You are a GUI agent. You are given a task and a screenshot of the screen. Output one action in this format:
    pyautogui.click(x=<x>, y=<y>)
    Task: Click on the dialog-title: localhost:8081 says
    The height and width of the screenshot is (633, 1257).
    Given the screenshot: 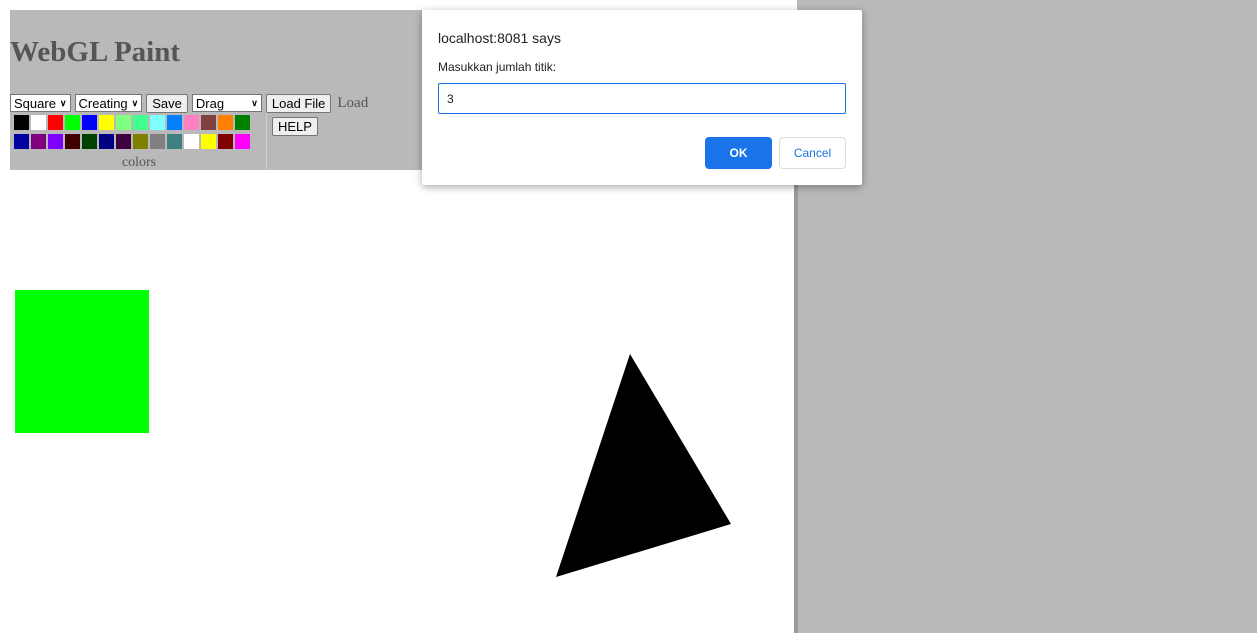 What is the action you would take?
    pyautogui.click(x=499, y=38)
    